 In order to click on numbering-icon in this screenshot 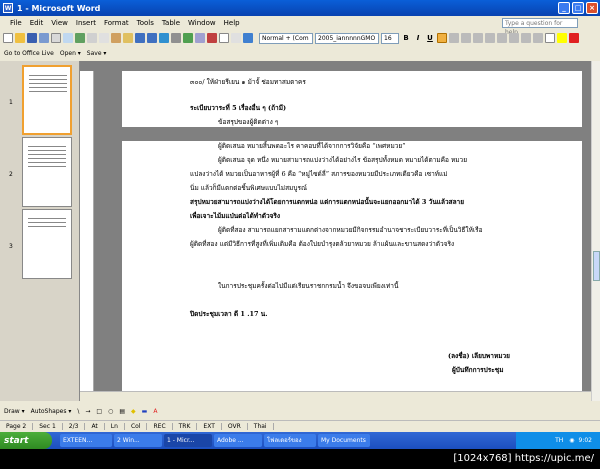, I will do `click(502, 38)`.